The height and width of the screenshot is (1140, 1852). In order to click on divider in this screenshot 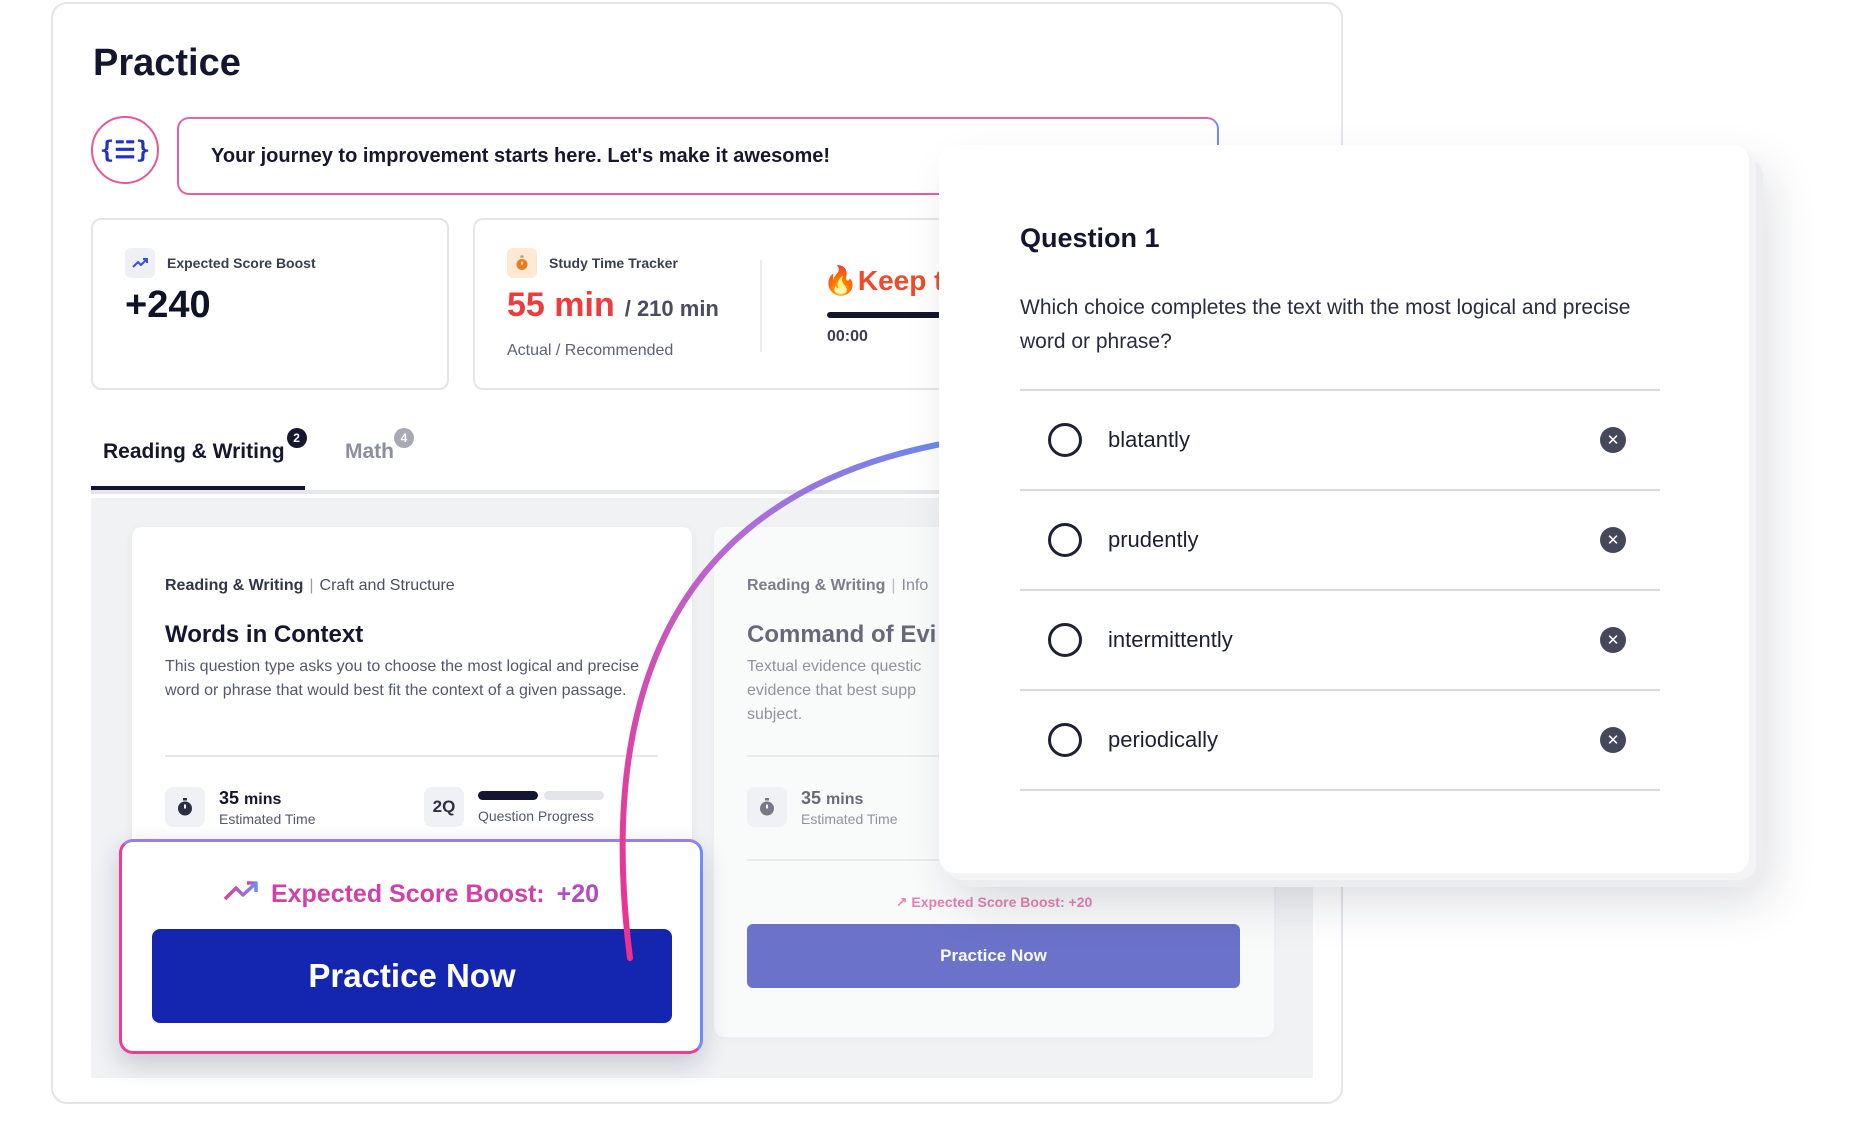, I will do `click(761, 306)`.